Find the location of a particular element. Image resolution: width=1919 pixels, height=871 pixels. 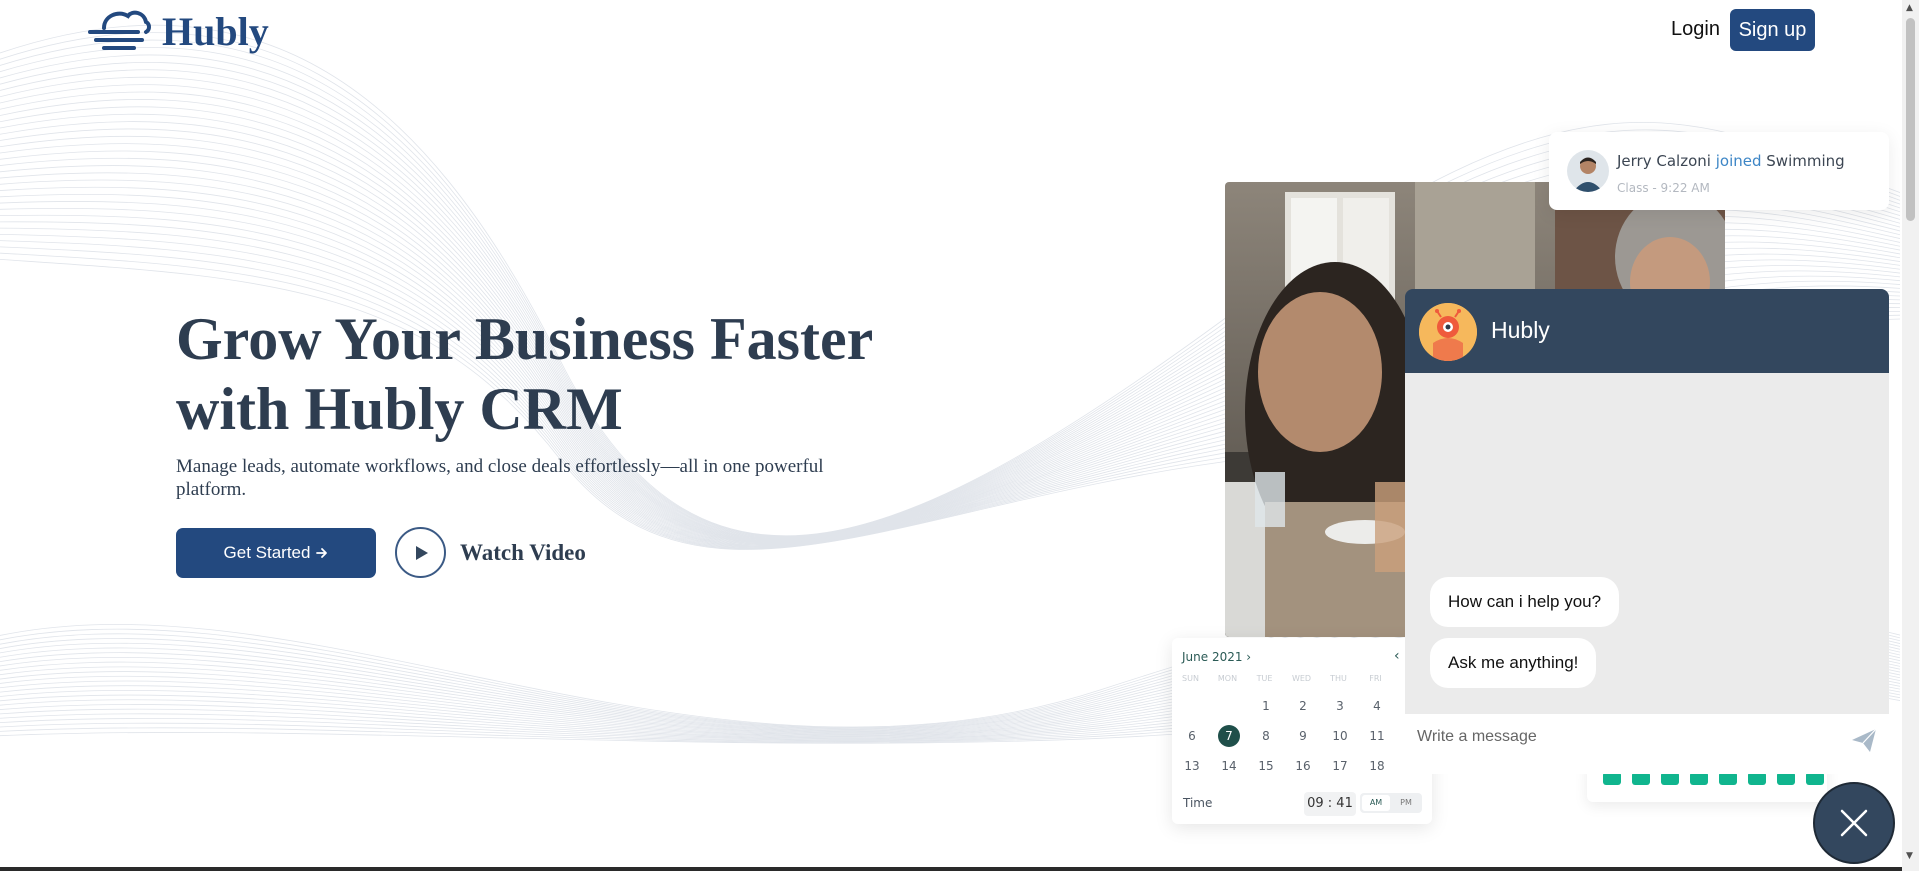

weekday-label: TUE is located at coordinates (1264, 678).